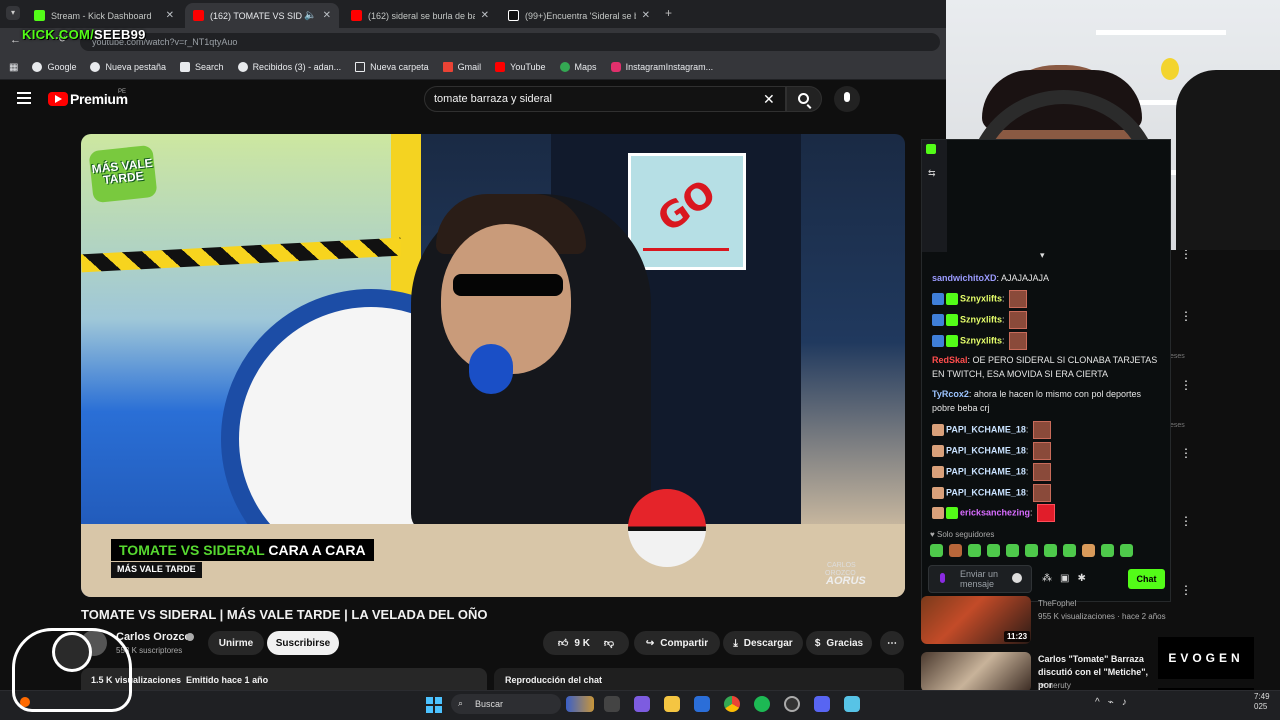 This screenshot has height=720, width=1280. What do you see at coordinates (763, 643) in the screenshot?
I see `download-button: ⤓ Descargar` at bounding box center [763, 643].